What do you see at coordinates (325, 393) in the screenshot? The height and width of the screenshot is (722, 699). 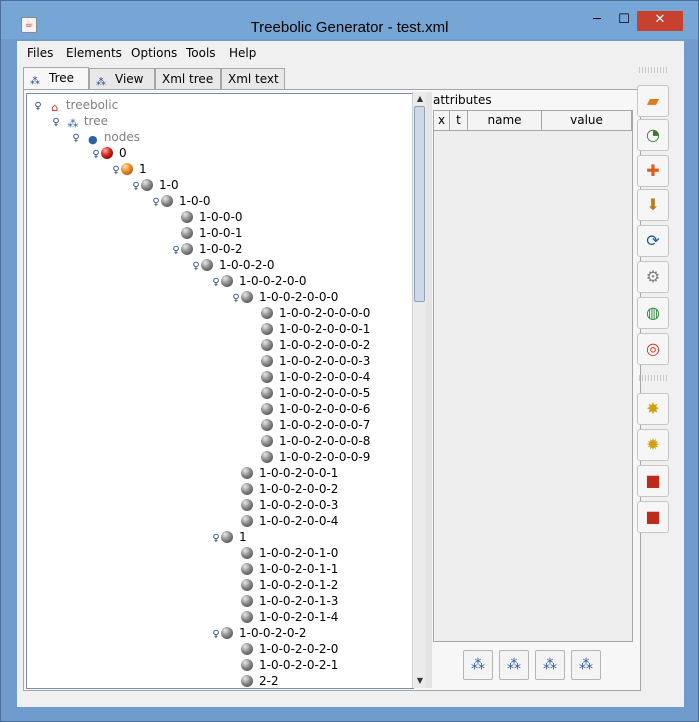 I see `tree-node-label: 1-0-0-2-0-0-0-5` at bounding box center [325, 393].